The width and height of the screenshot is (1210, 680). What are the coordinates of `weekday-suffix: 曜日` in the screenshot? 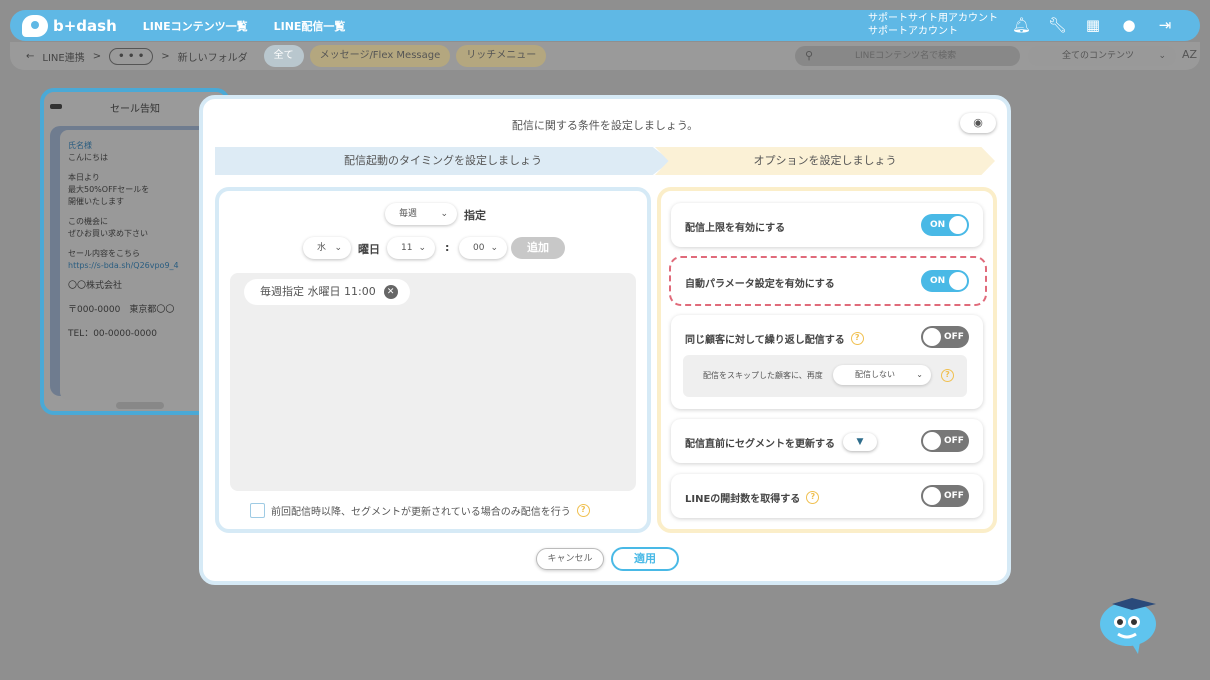 It's located at (369, 249).